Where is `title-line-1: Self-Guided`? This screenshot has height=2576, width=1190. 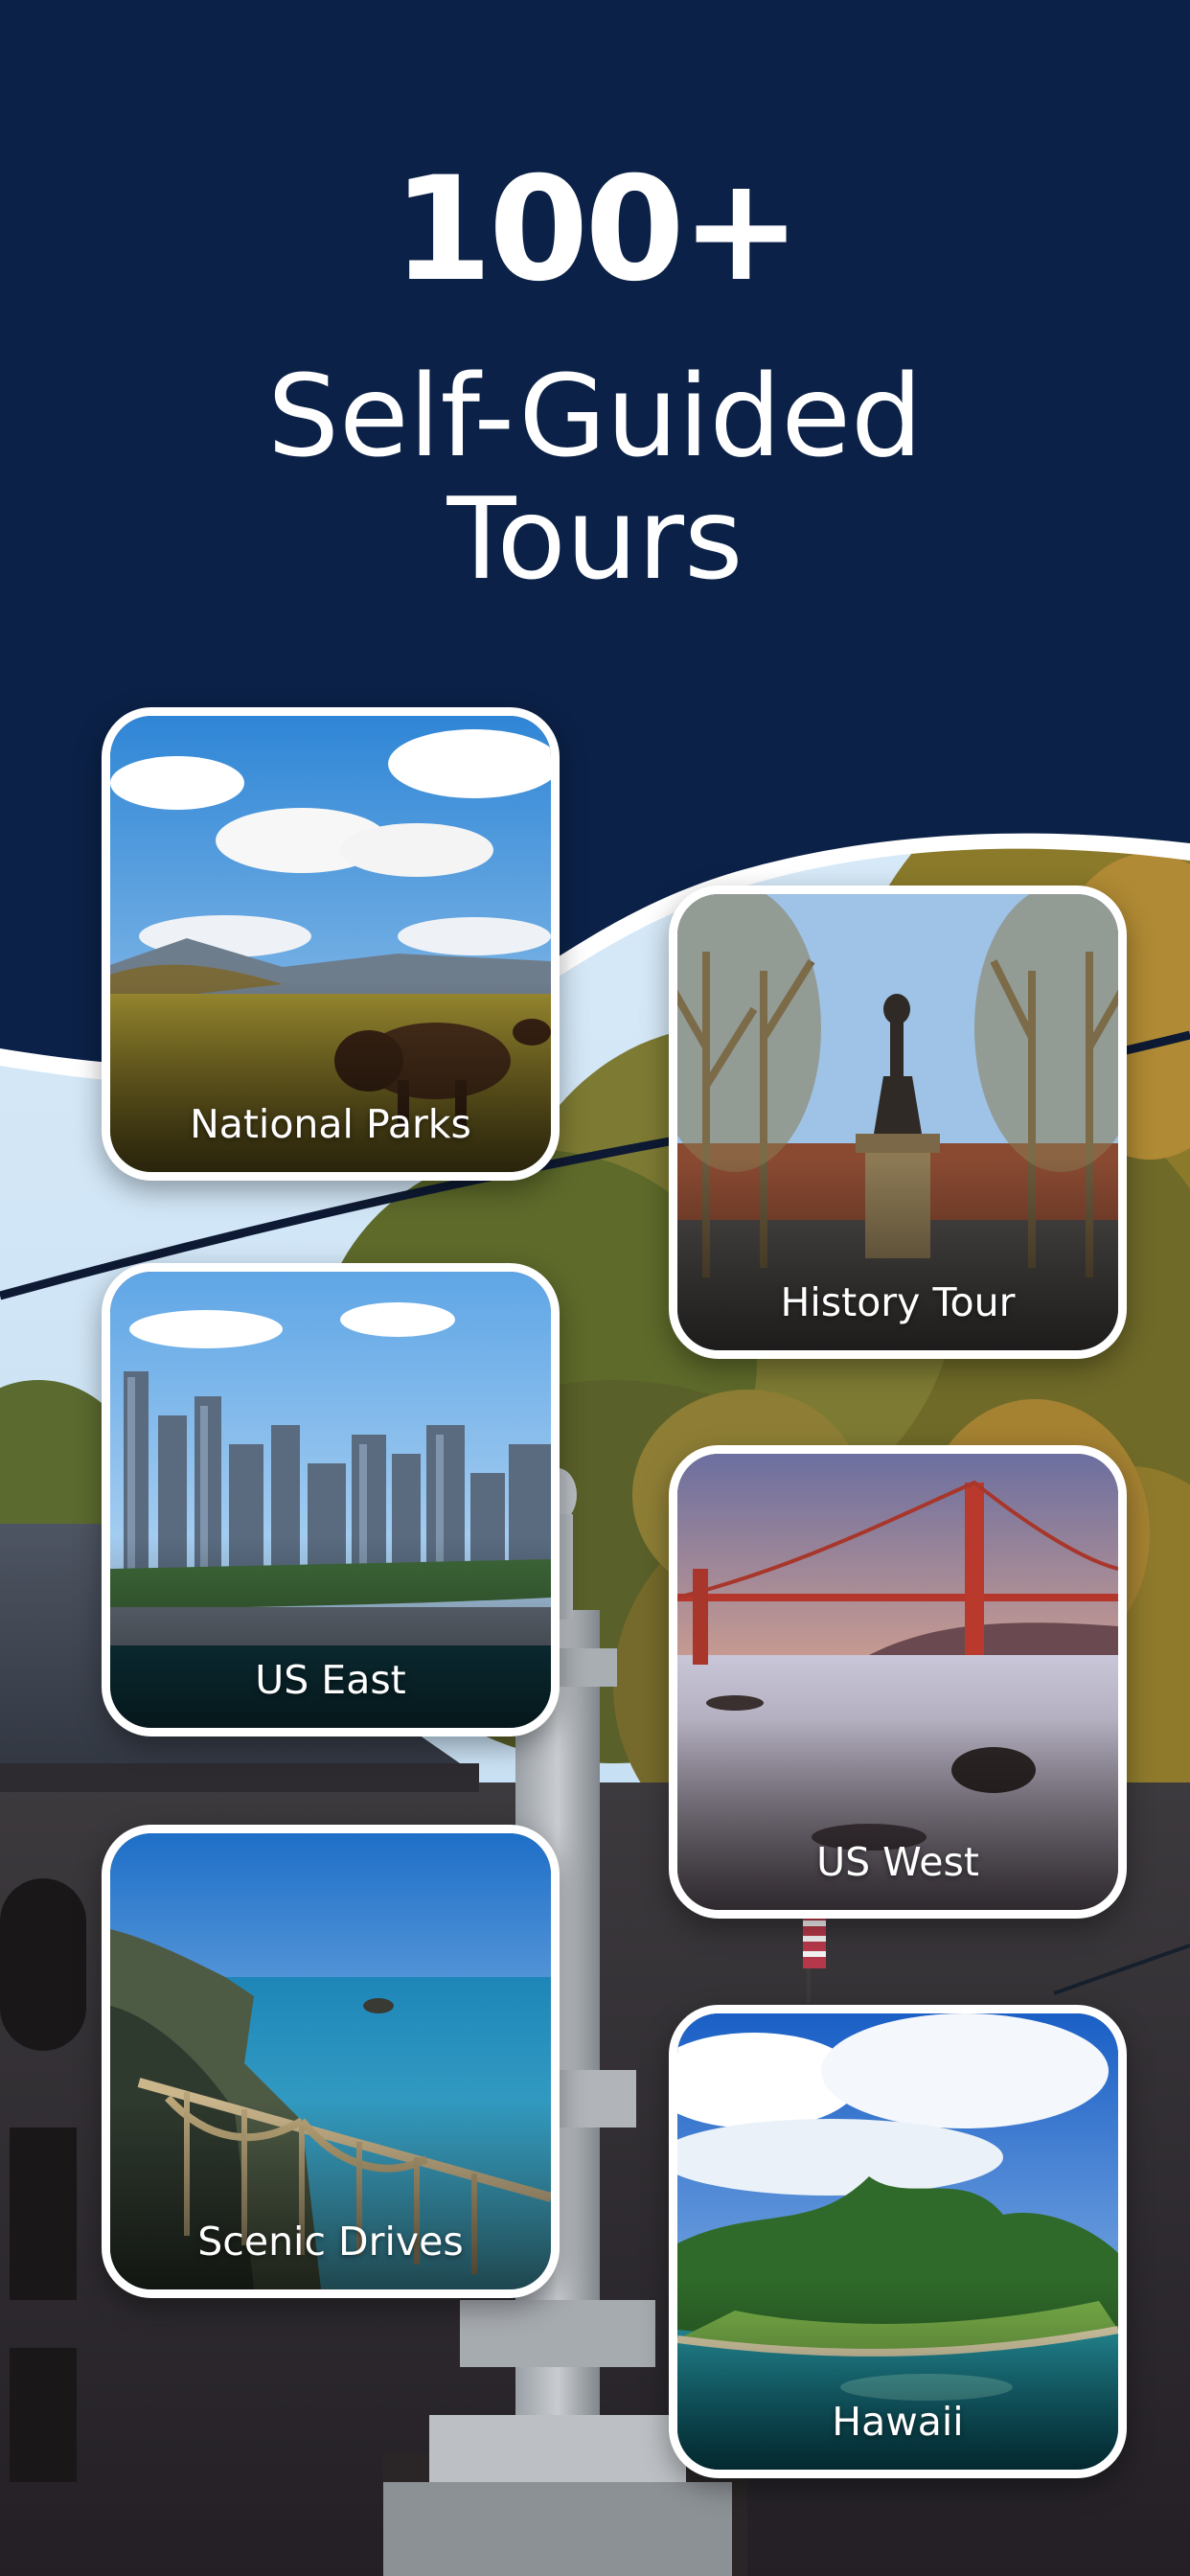 title-line-1: Self-Guided is located at coordinates (595, 416).